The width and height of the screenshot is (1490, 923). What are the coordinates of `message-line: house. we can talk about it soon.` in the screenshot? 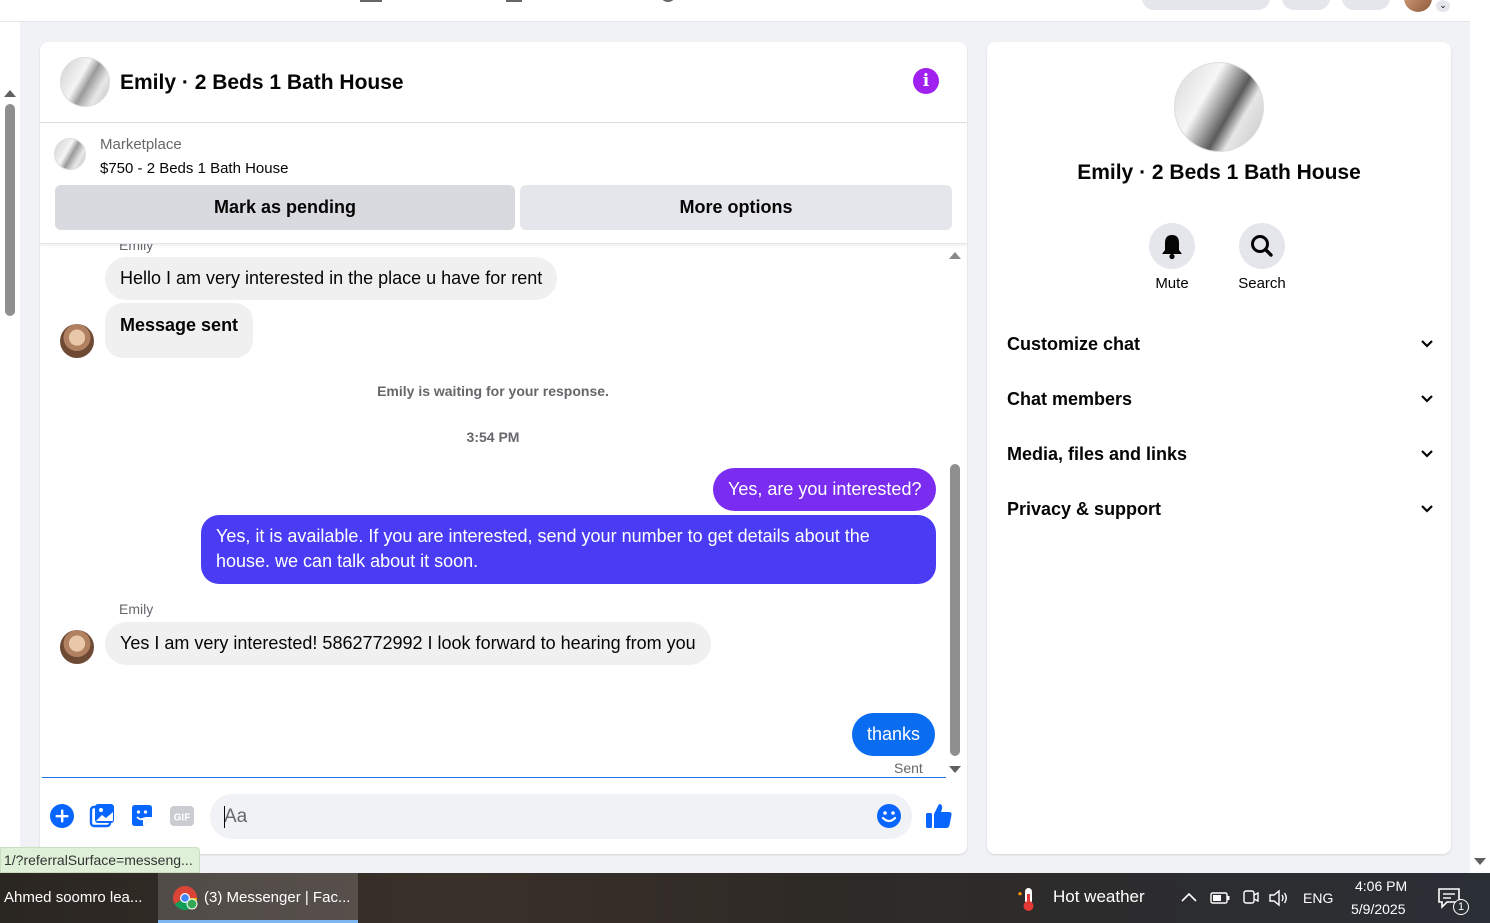 It's located at (347, 561).